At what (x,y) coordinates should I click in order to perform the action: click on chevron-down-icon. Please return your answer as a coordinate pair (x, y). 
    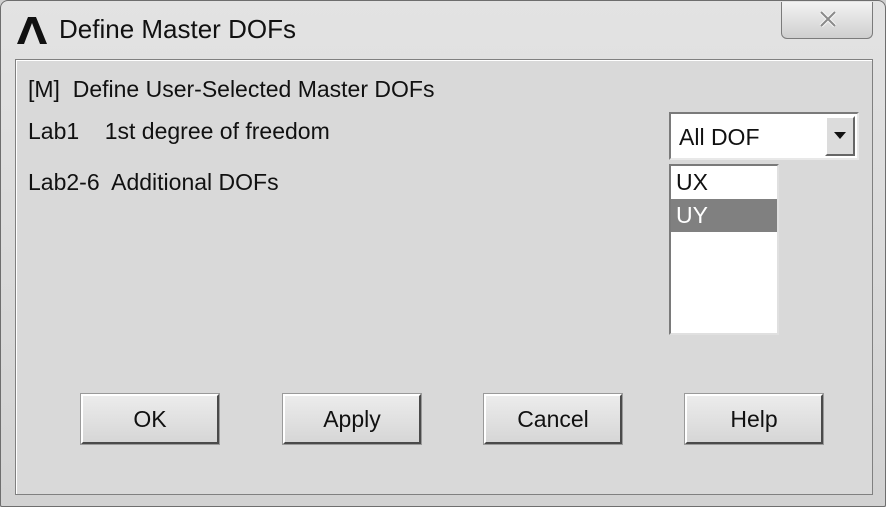
    Looking at the image, I should click on (840, 135).